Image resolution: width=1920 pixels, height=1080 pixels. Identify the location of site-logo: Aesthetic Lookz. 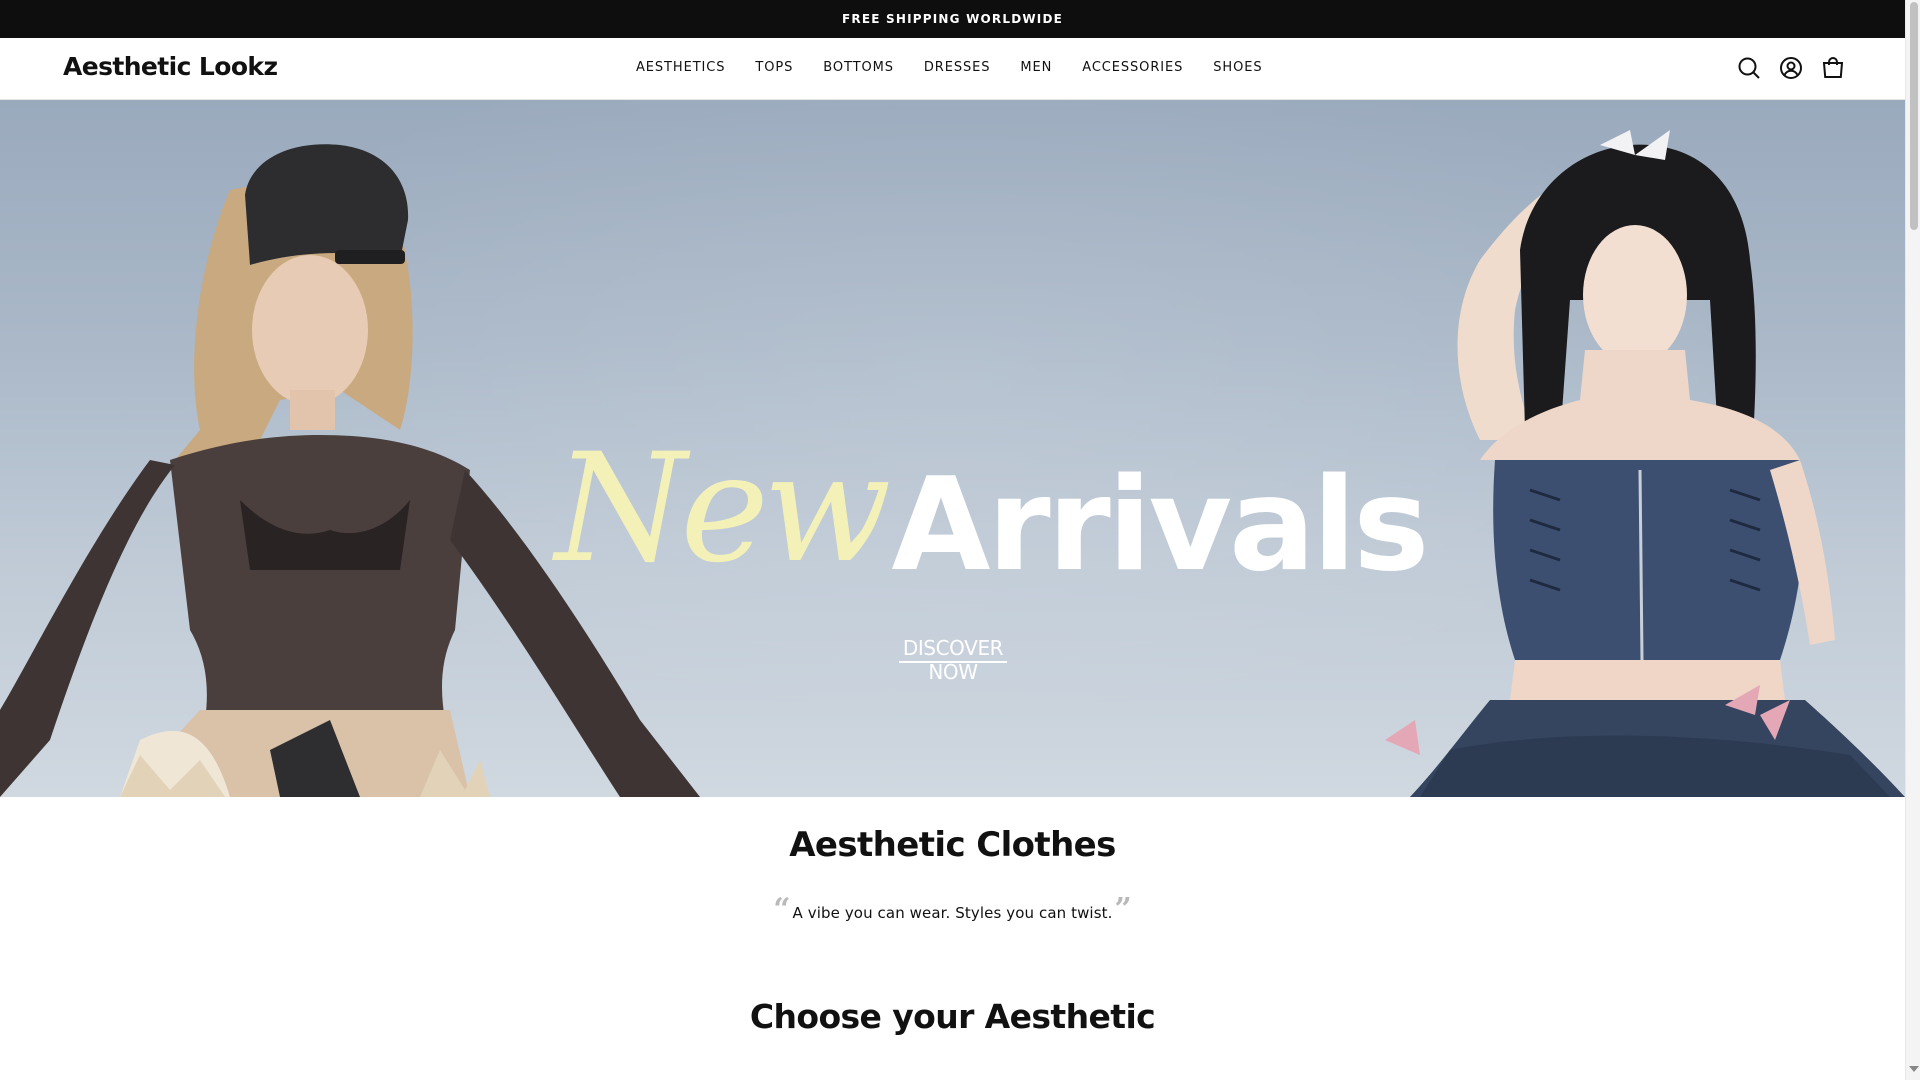
(170, 66).